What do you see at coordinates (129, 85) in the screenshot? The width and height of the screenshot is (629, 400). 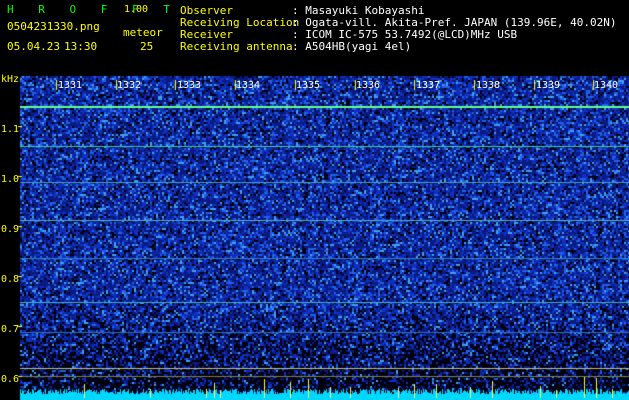 I see `x-tick-label: 1332` at bounding box center [129, 85].